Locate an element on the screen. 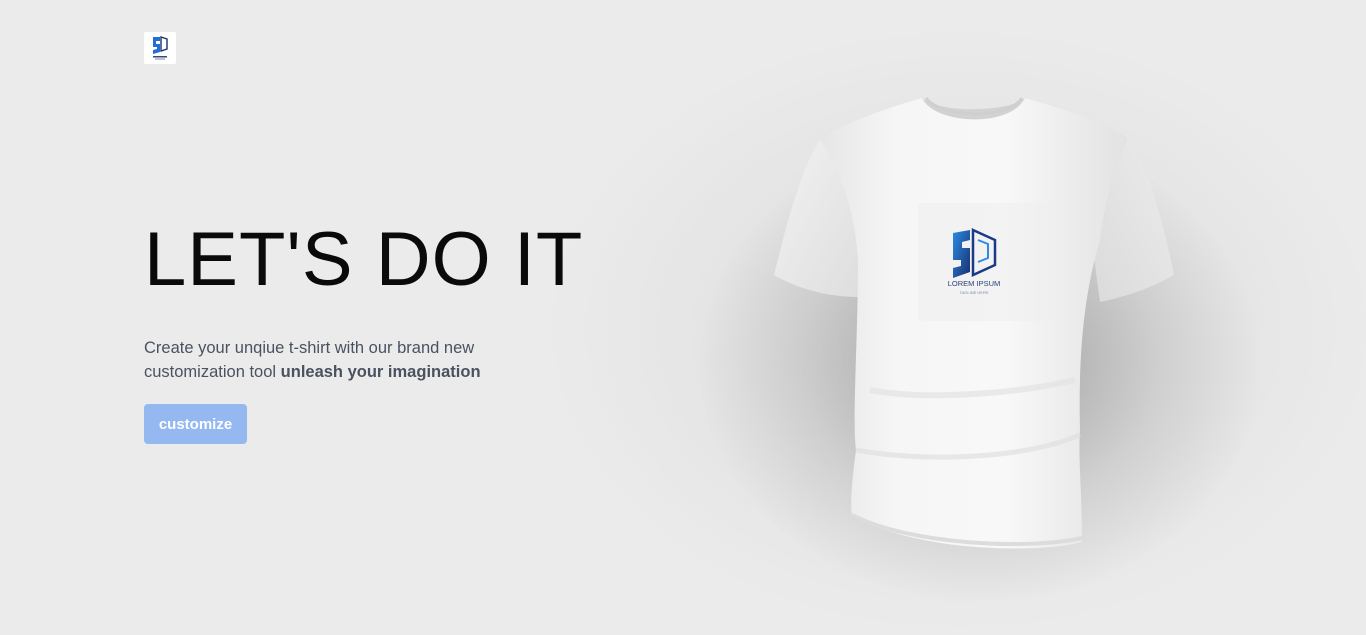 Image resolution: width=1366 pixels, height=635 pixels. brand-logo is located at coordinates (160, 48).